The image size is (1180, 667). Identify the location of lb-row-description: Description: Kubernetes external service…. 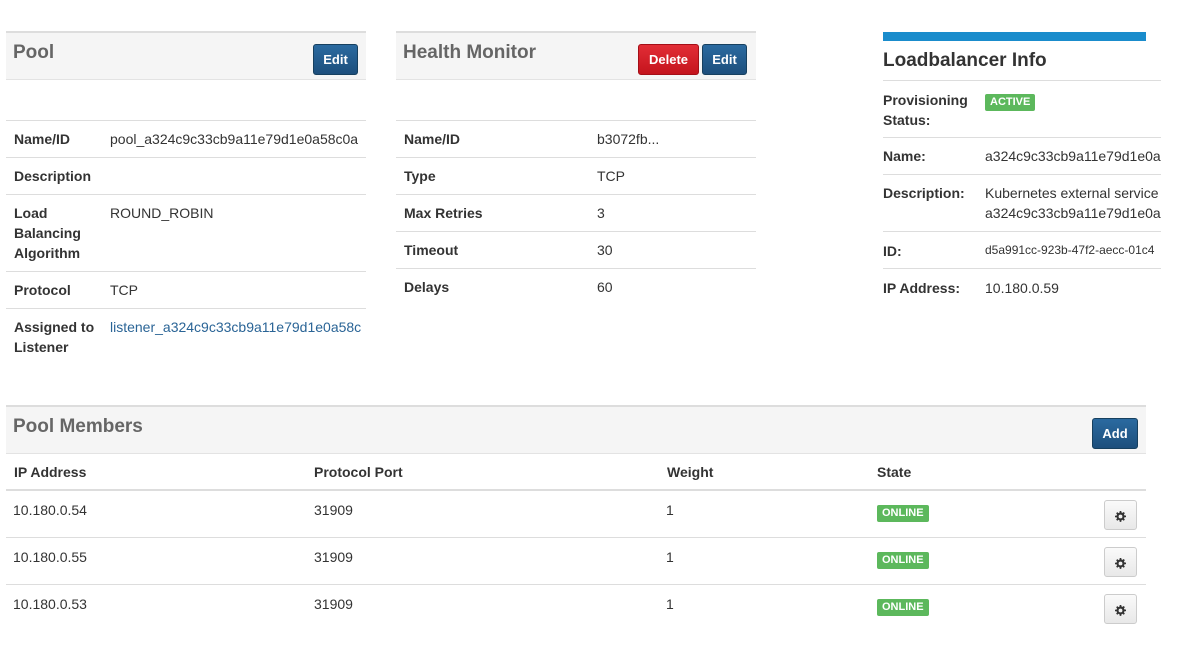
(1022, 202).